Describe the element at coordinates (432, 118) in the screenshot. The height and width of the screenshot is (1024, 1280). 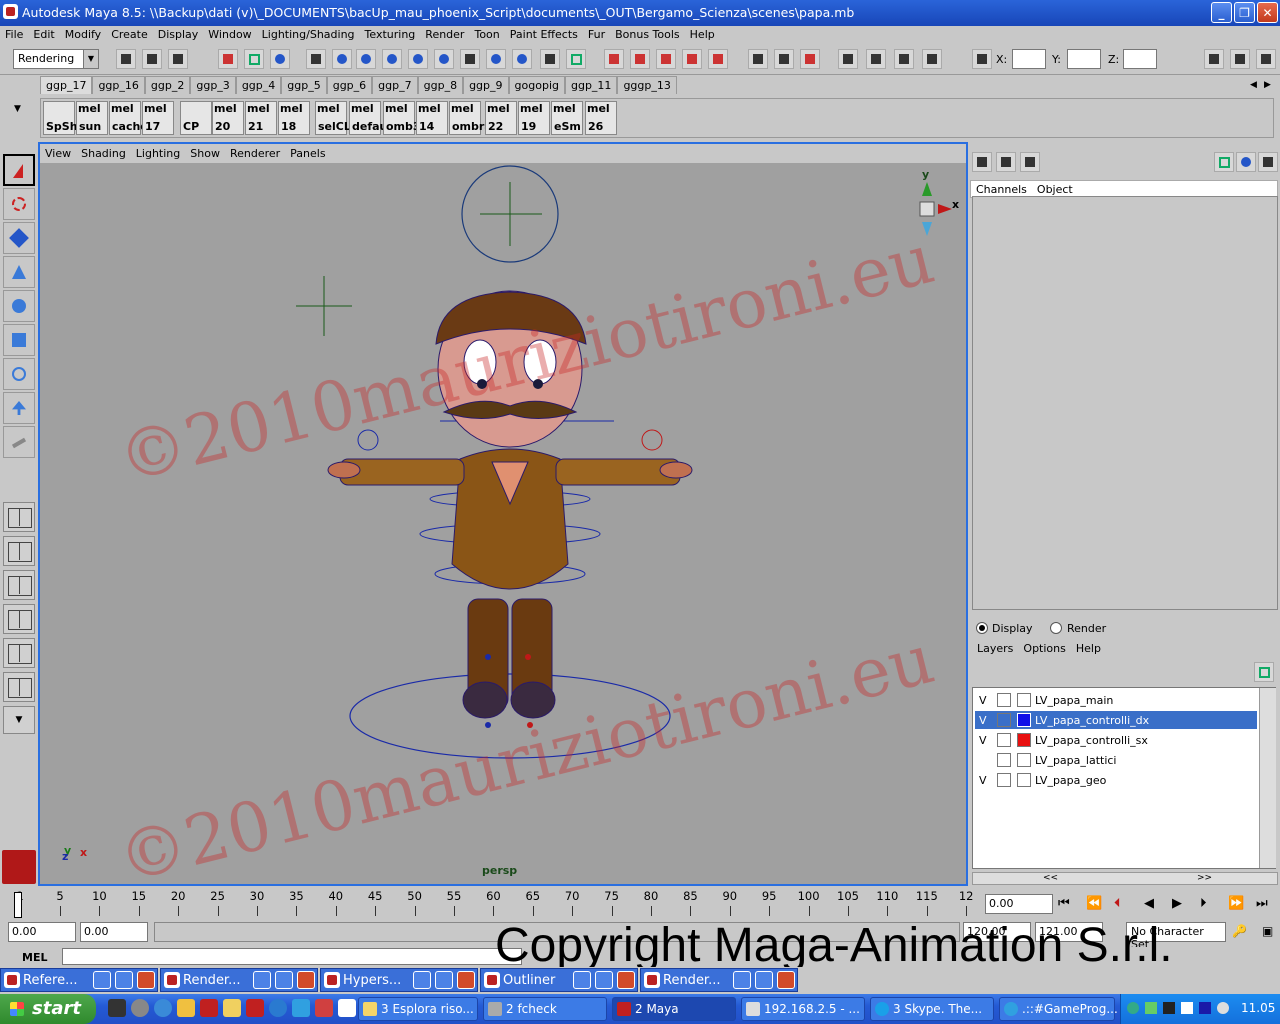
I see `shelf-button: mel 14` at that location.